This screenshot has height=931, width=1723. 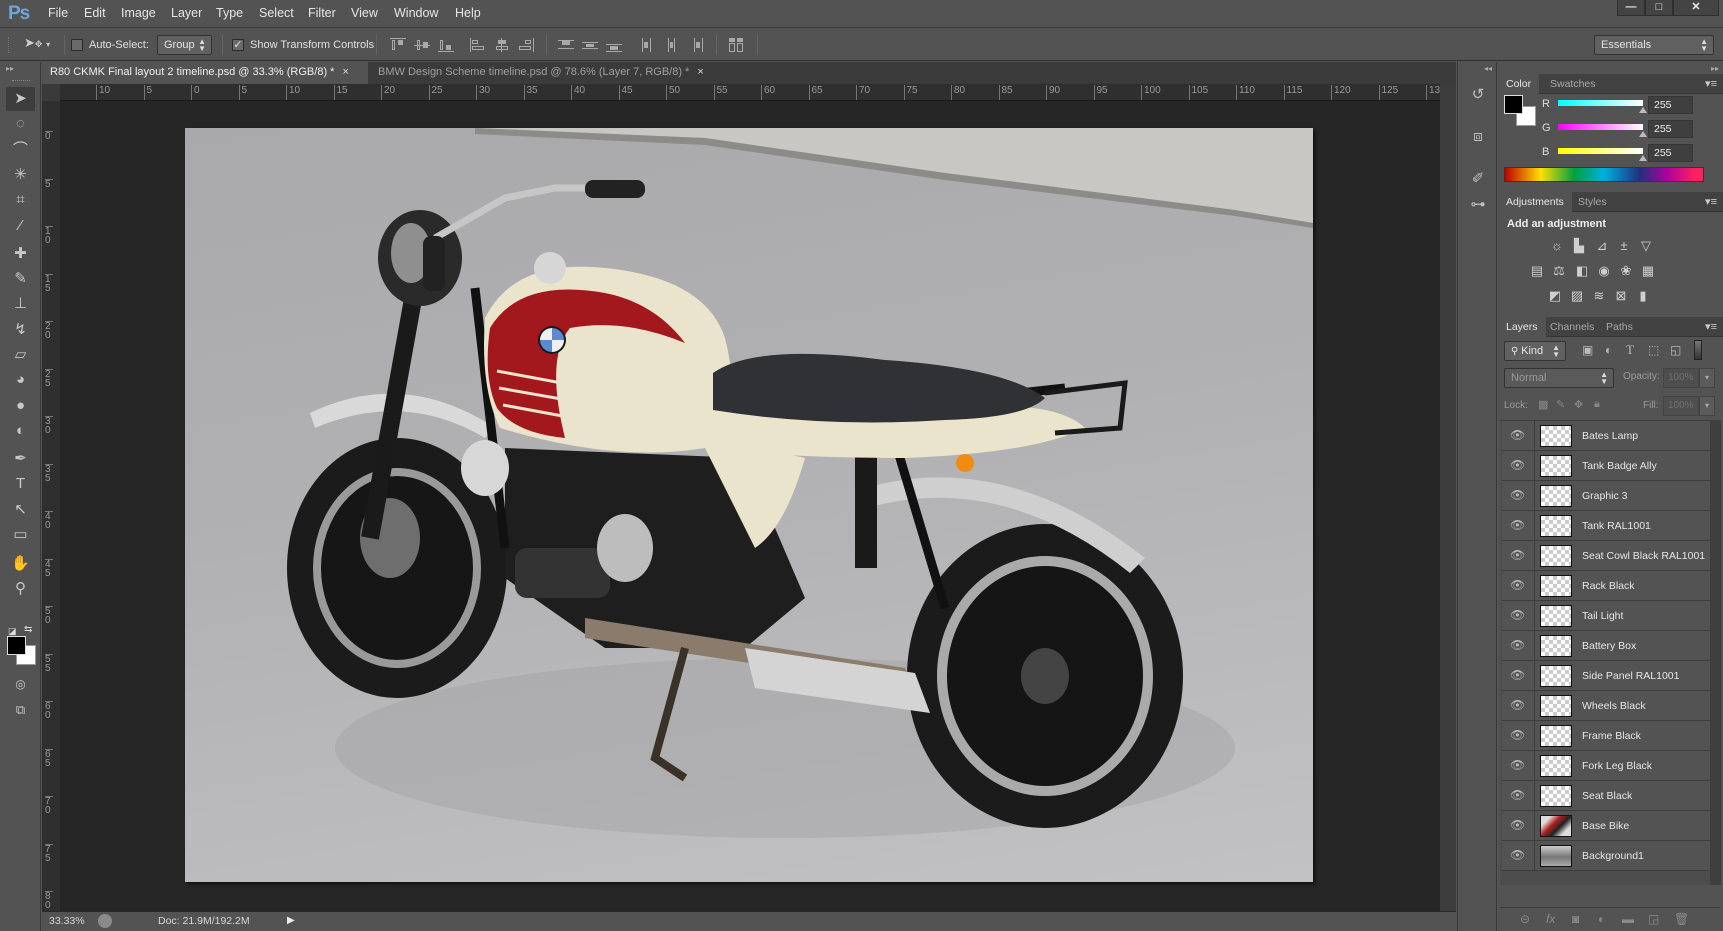 What do you see at coordinates (20, 380) in the screenshot?
I see `paint-bucket-tool-icon: ◕` at bounding box center [20, 380].